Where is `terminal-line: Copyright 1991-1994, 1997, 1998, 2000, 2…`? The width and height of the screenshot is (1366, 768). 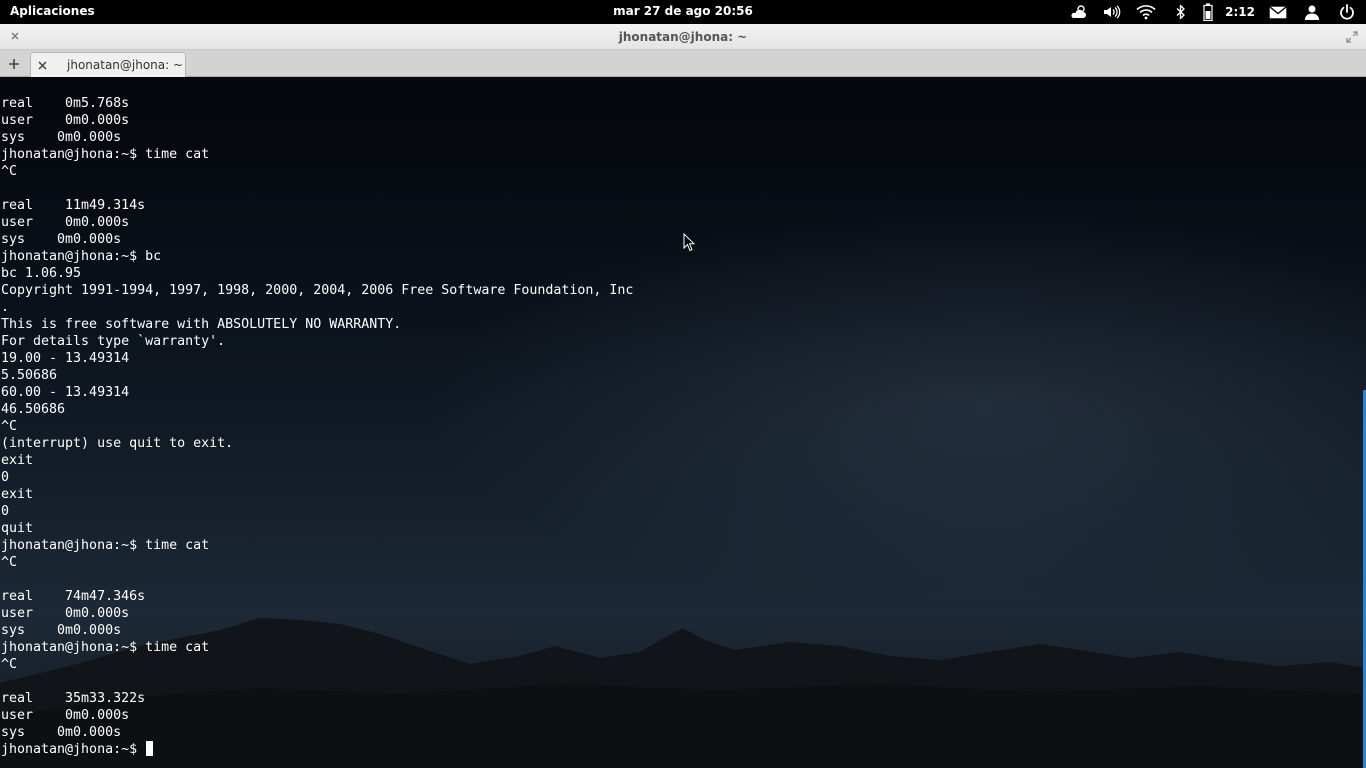 terminal-line: Copyright 1991-1994, 1997, 1998, 2000, 2… is located at coordinates (317, 290).